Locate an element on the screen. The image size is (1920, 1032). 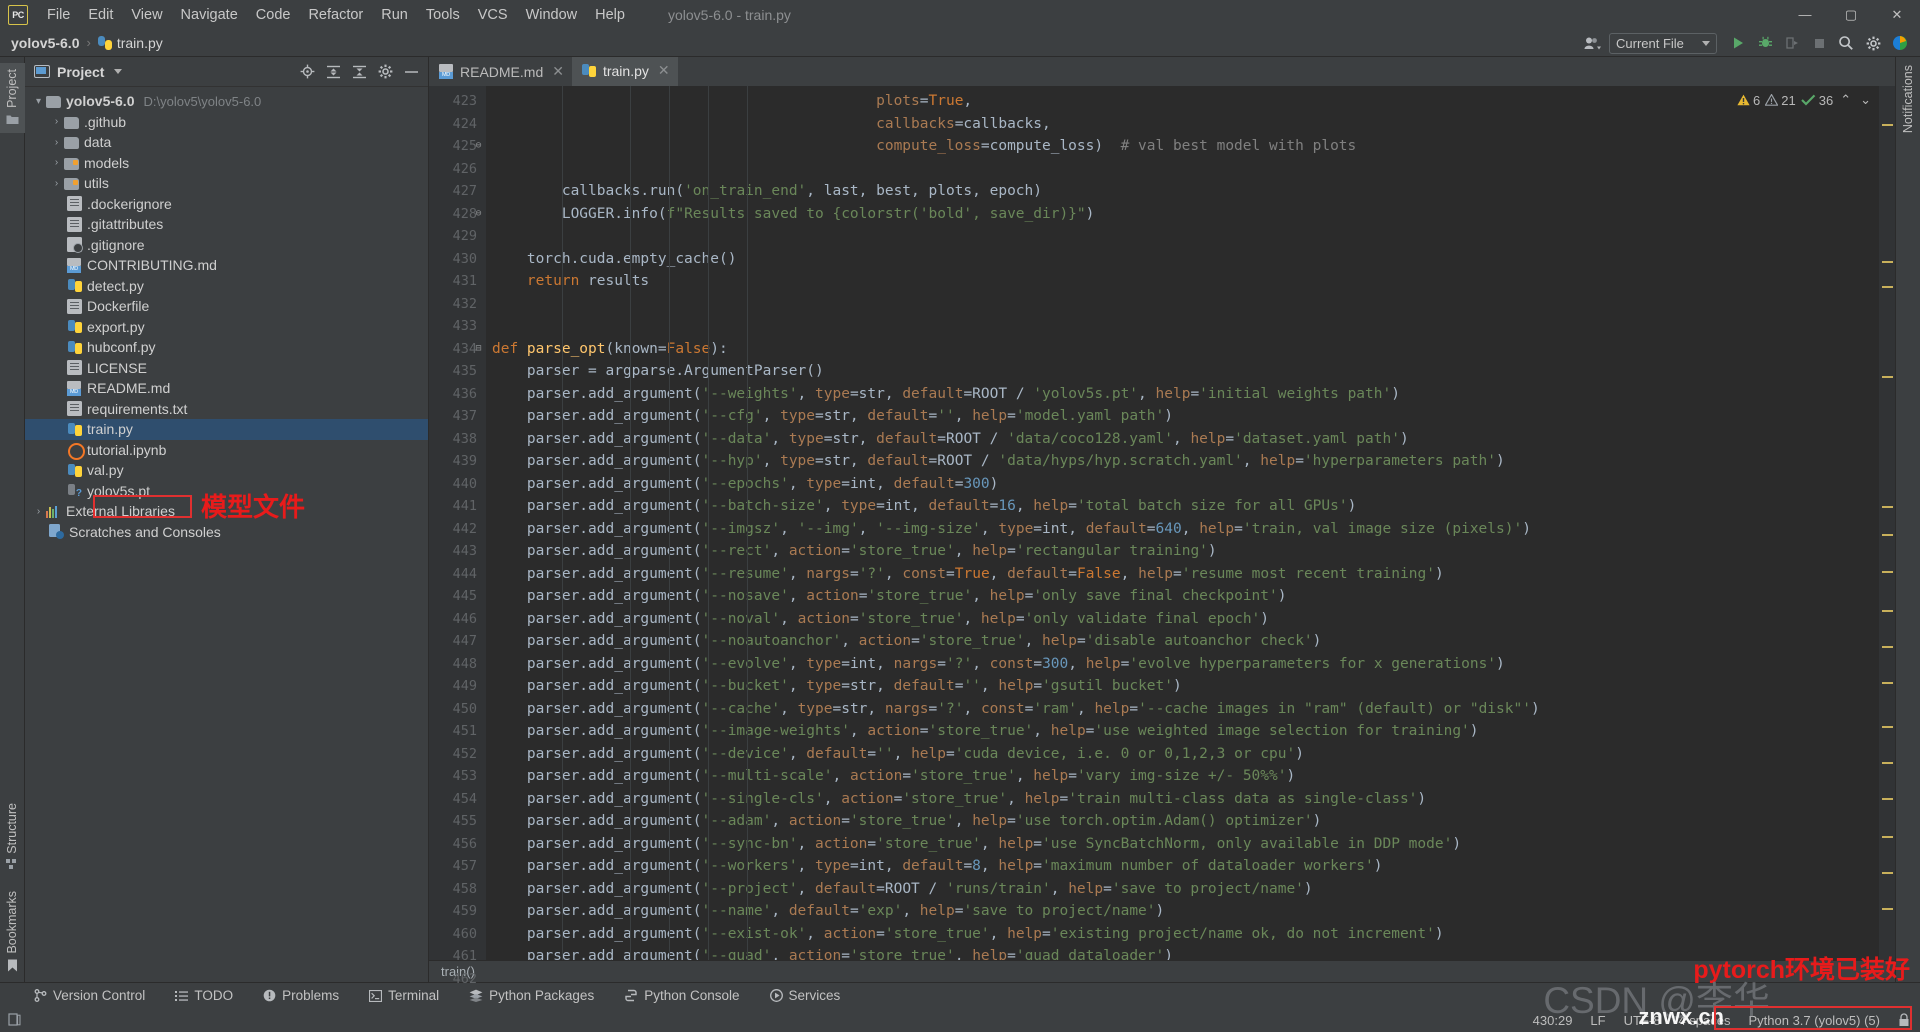
gear-icon is located at coordinates (385, 72).